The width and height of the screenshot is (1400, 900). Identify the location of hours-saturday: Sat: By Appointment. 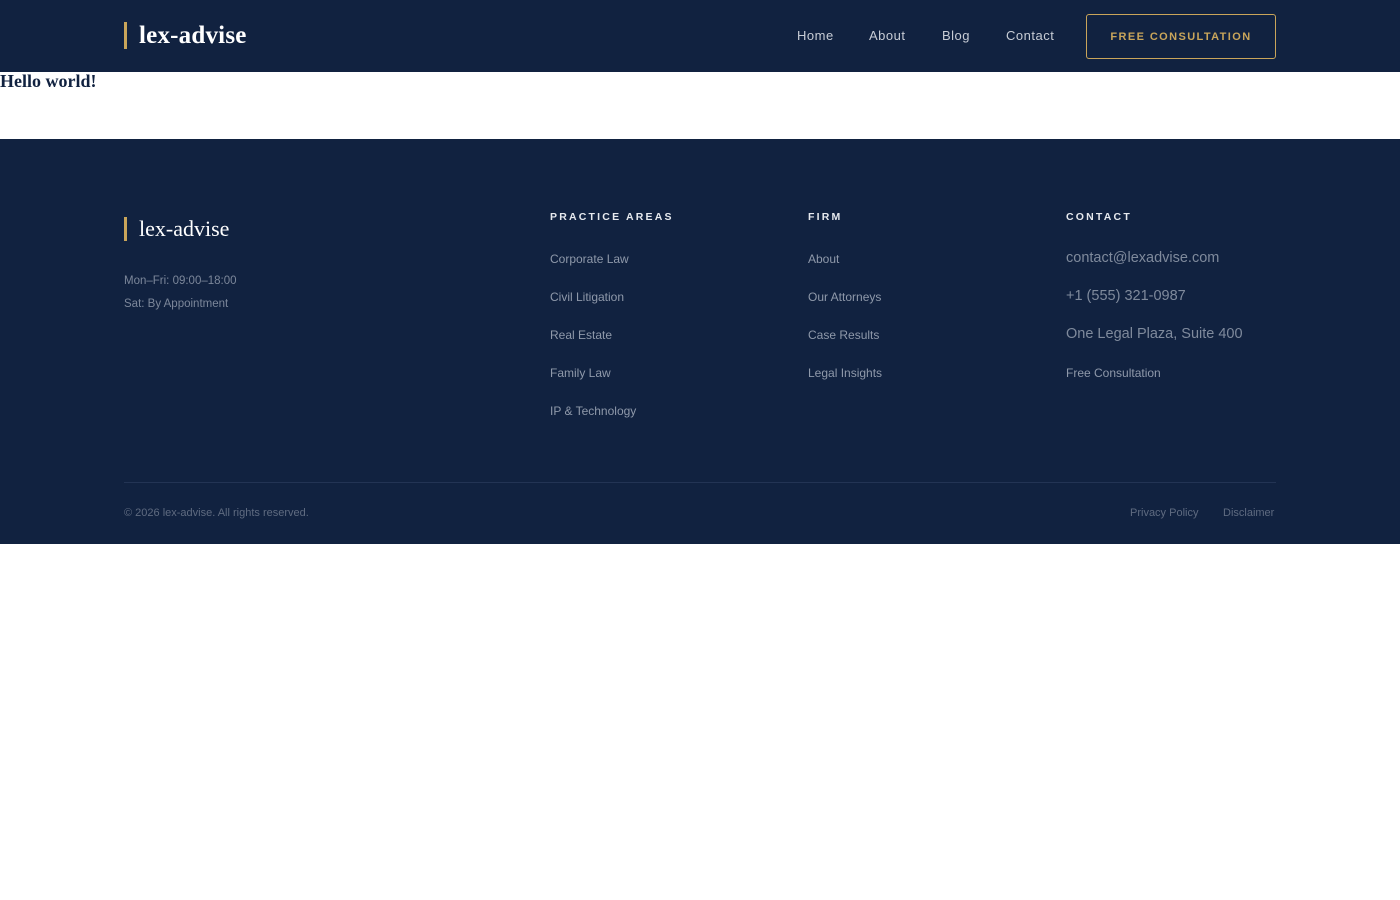
(176, 304).